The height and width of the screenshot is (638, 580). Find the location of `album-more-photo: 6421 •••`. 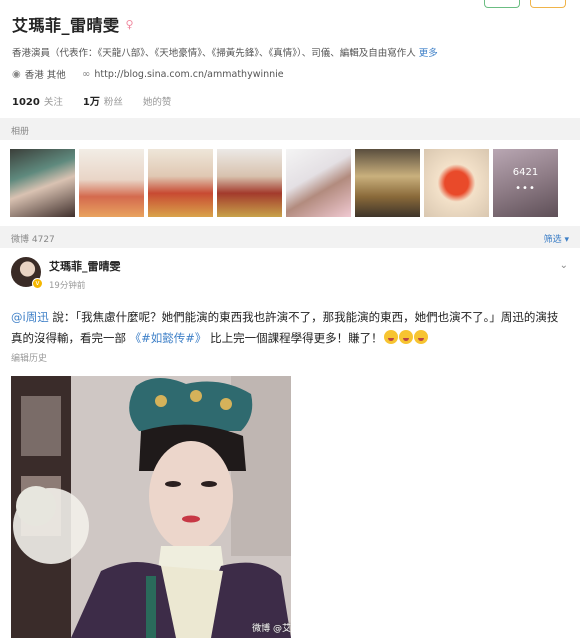

album-more-photo: 6421 ••• is located at coordinates (525, 183).